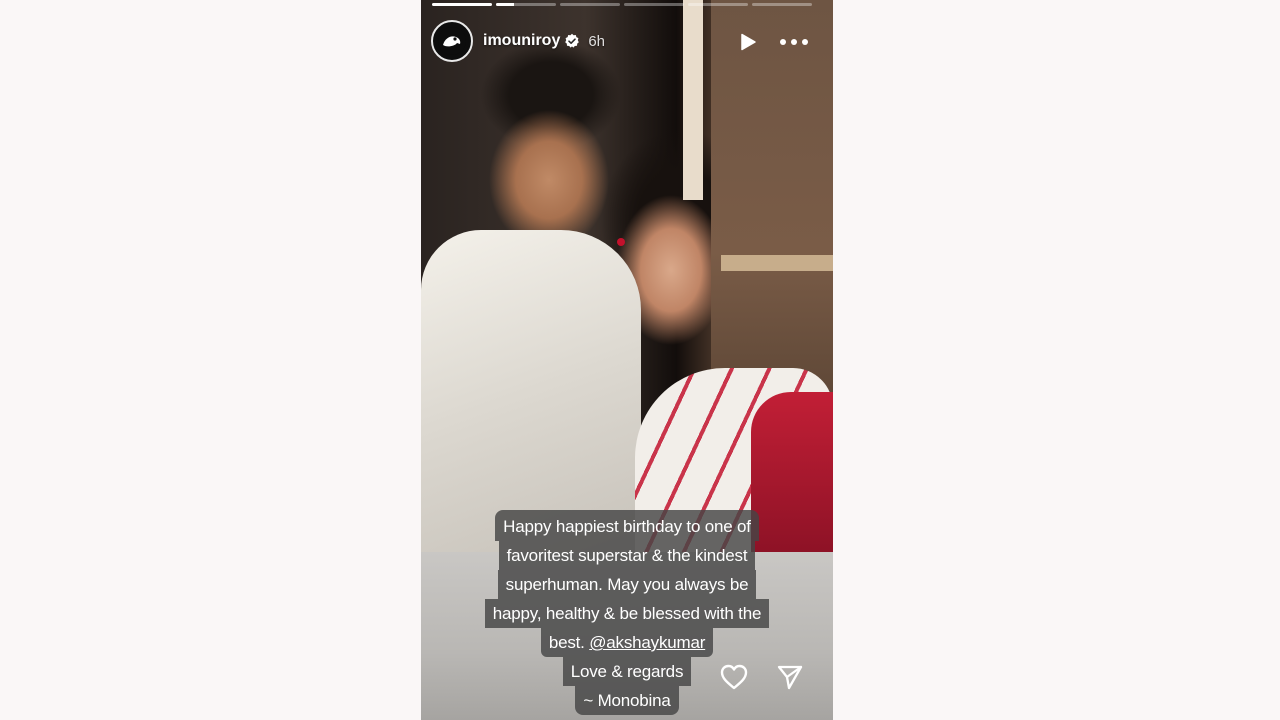  What do you see at coordinates (772, 210) in the screenshot?
I see `wooden-panel` at bounding box center [772, 210].